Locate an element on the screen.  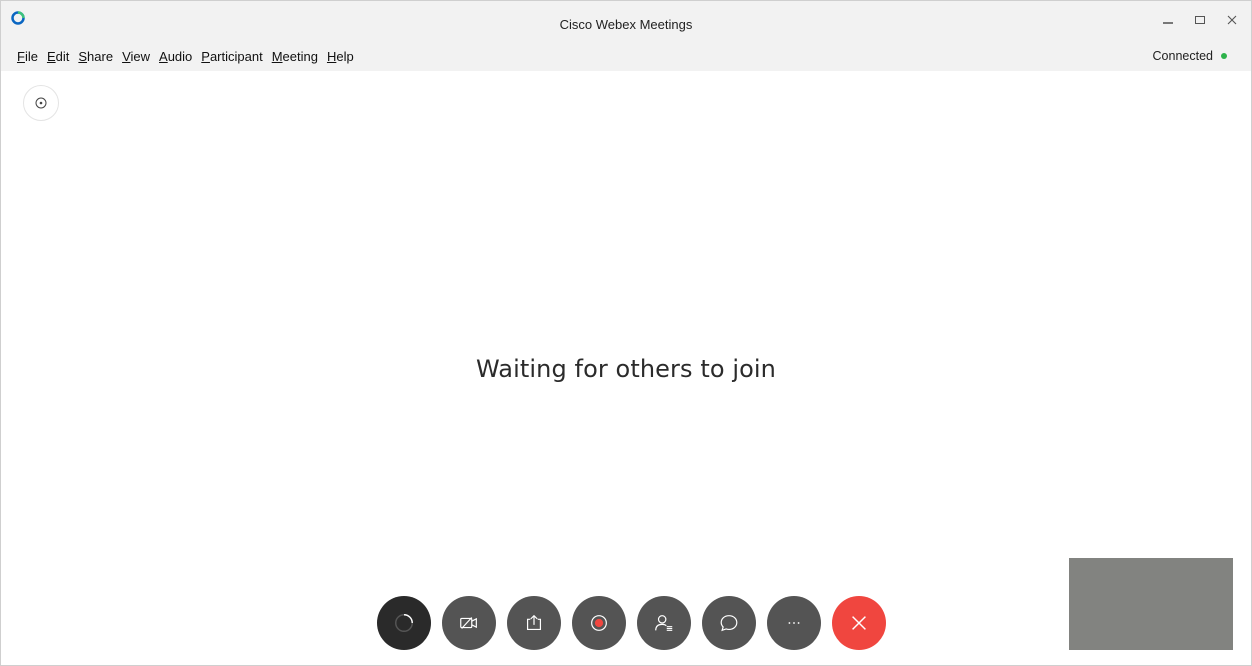
menu-audio: Audio is located at coordinates (175, 56).